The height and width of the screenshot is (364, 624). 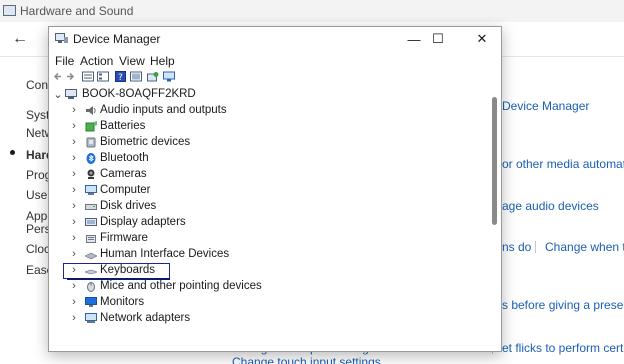 What do you see at coordinates (165, 254) in the screenshot?
I see `tree-item-label: Human Interface Devices` at bounding box center [165, 254].